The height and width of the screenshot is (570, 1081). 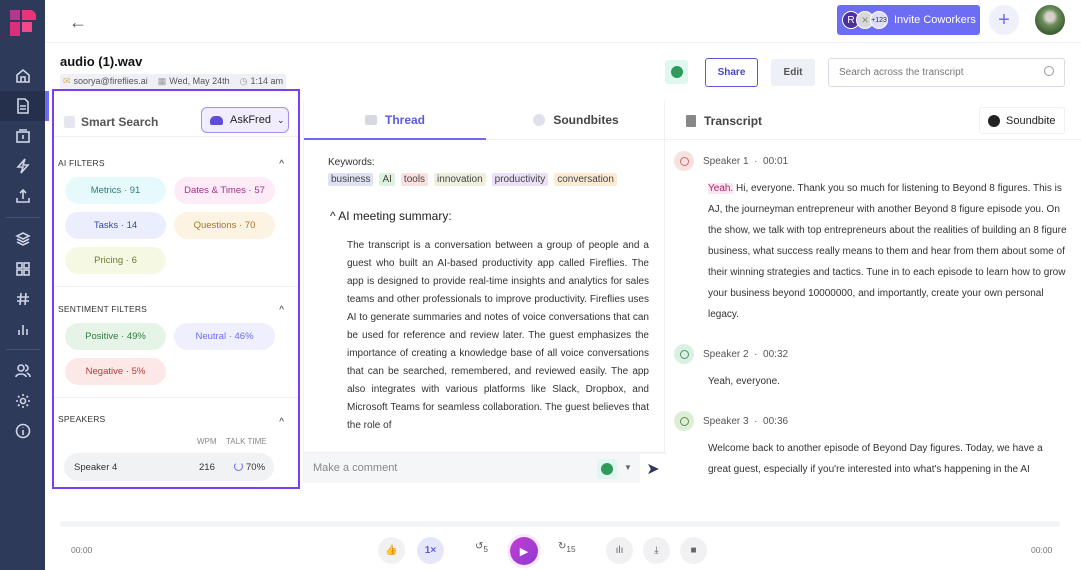 I want to click on caret-down-icon: ▼, so click(x=628, y=467).